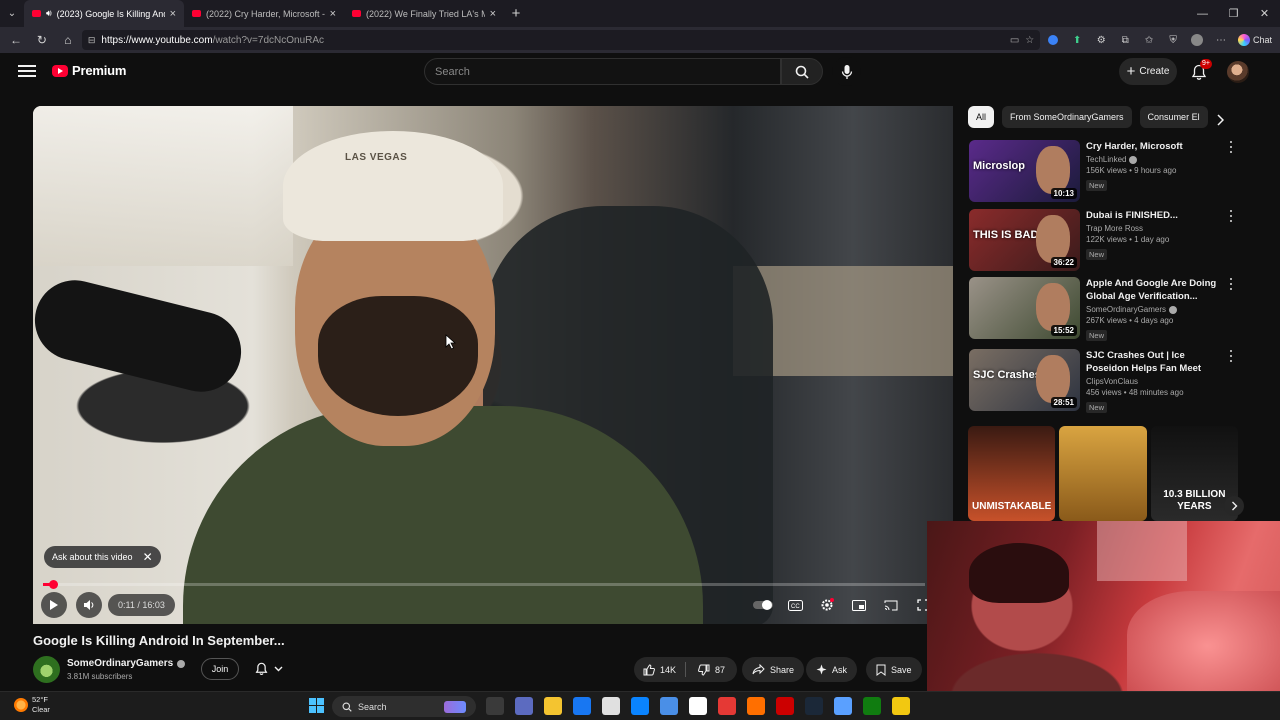 Image resolution: width=1280 pixels, height=720 pixels. I want to click on recommendation-thumbnail: Microslop 10:13, so click(1024, 171).